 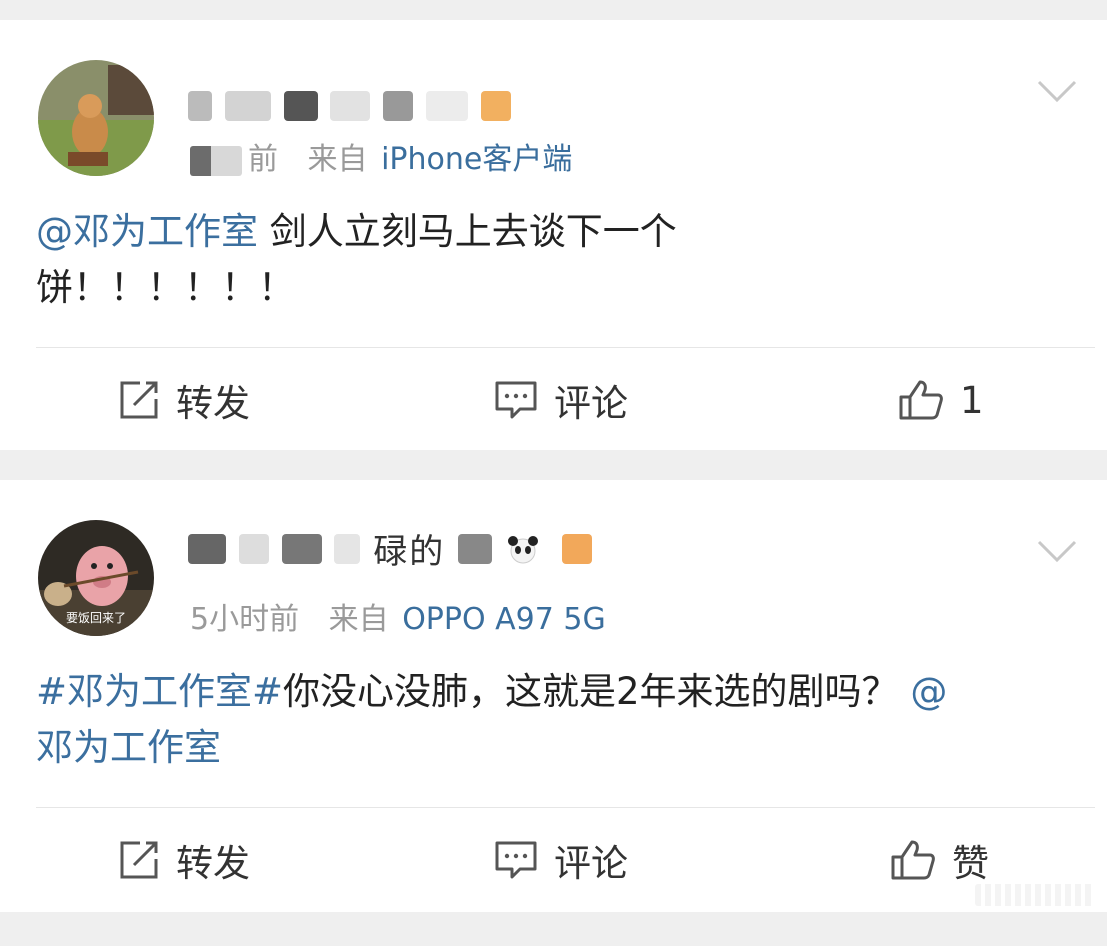 What do you see at coordinates (349, 104) in the screenshot?
I see `username-redacted` at bounding box center [349, 104].